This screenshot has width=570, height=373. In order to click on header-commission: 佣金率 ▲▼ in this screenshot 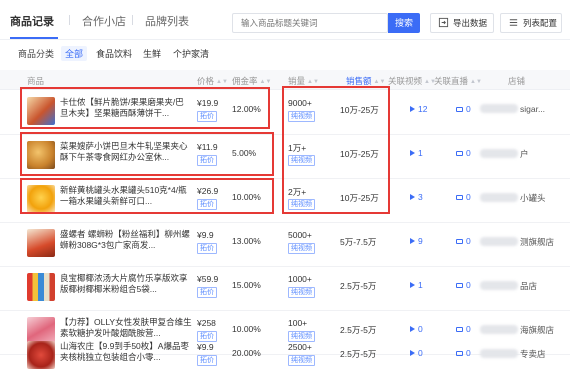, I will do `click(251, 81)`.